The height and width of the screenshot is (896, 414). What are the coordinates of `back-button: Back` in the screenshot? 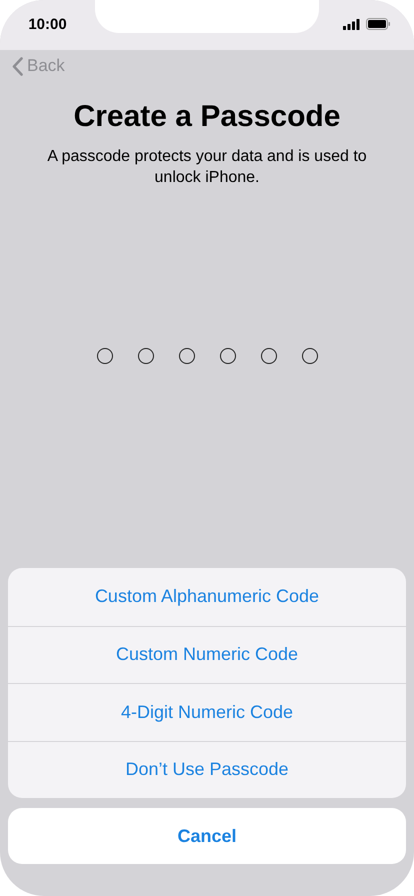 It's located at (38, 66).